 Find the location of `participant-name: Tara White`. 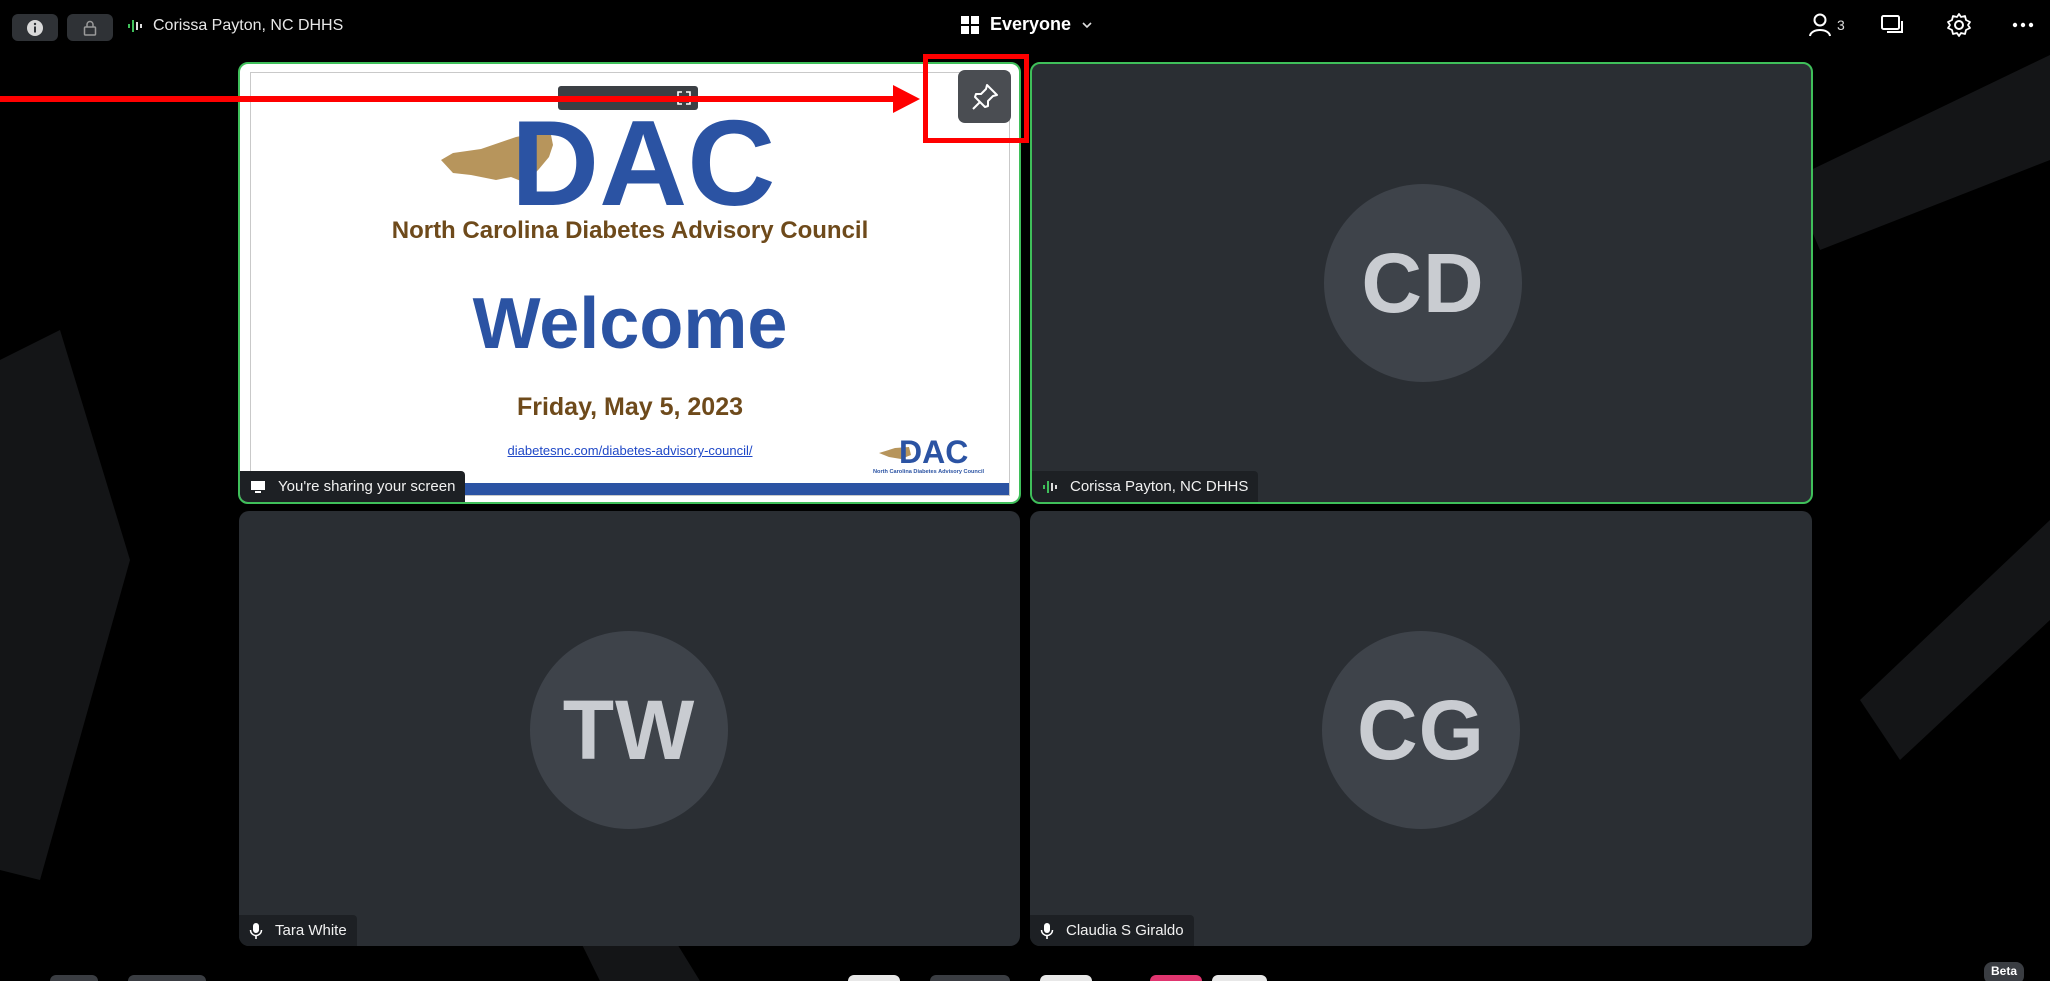

participant-name: Tara White is located at coordinates (311, 930).